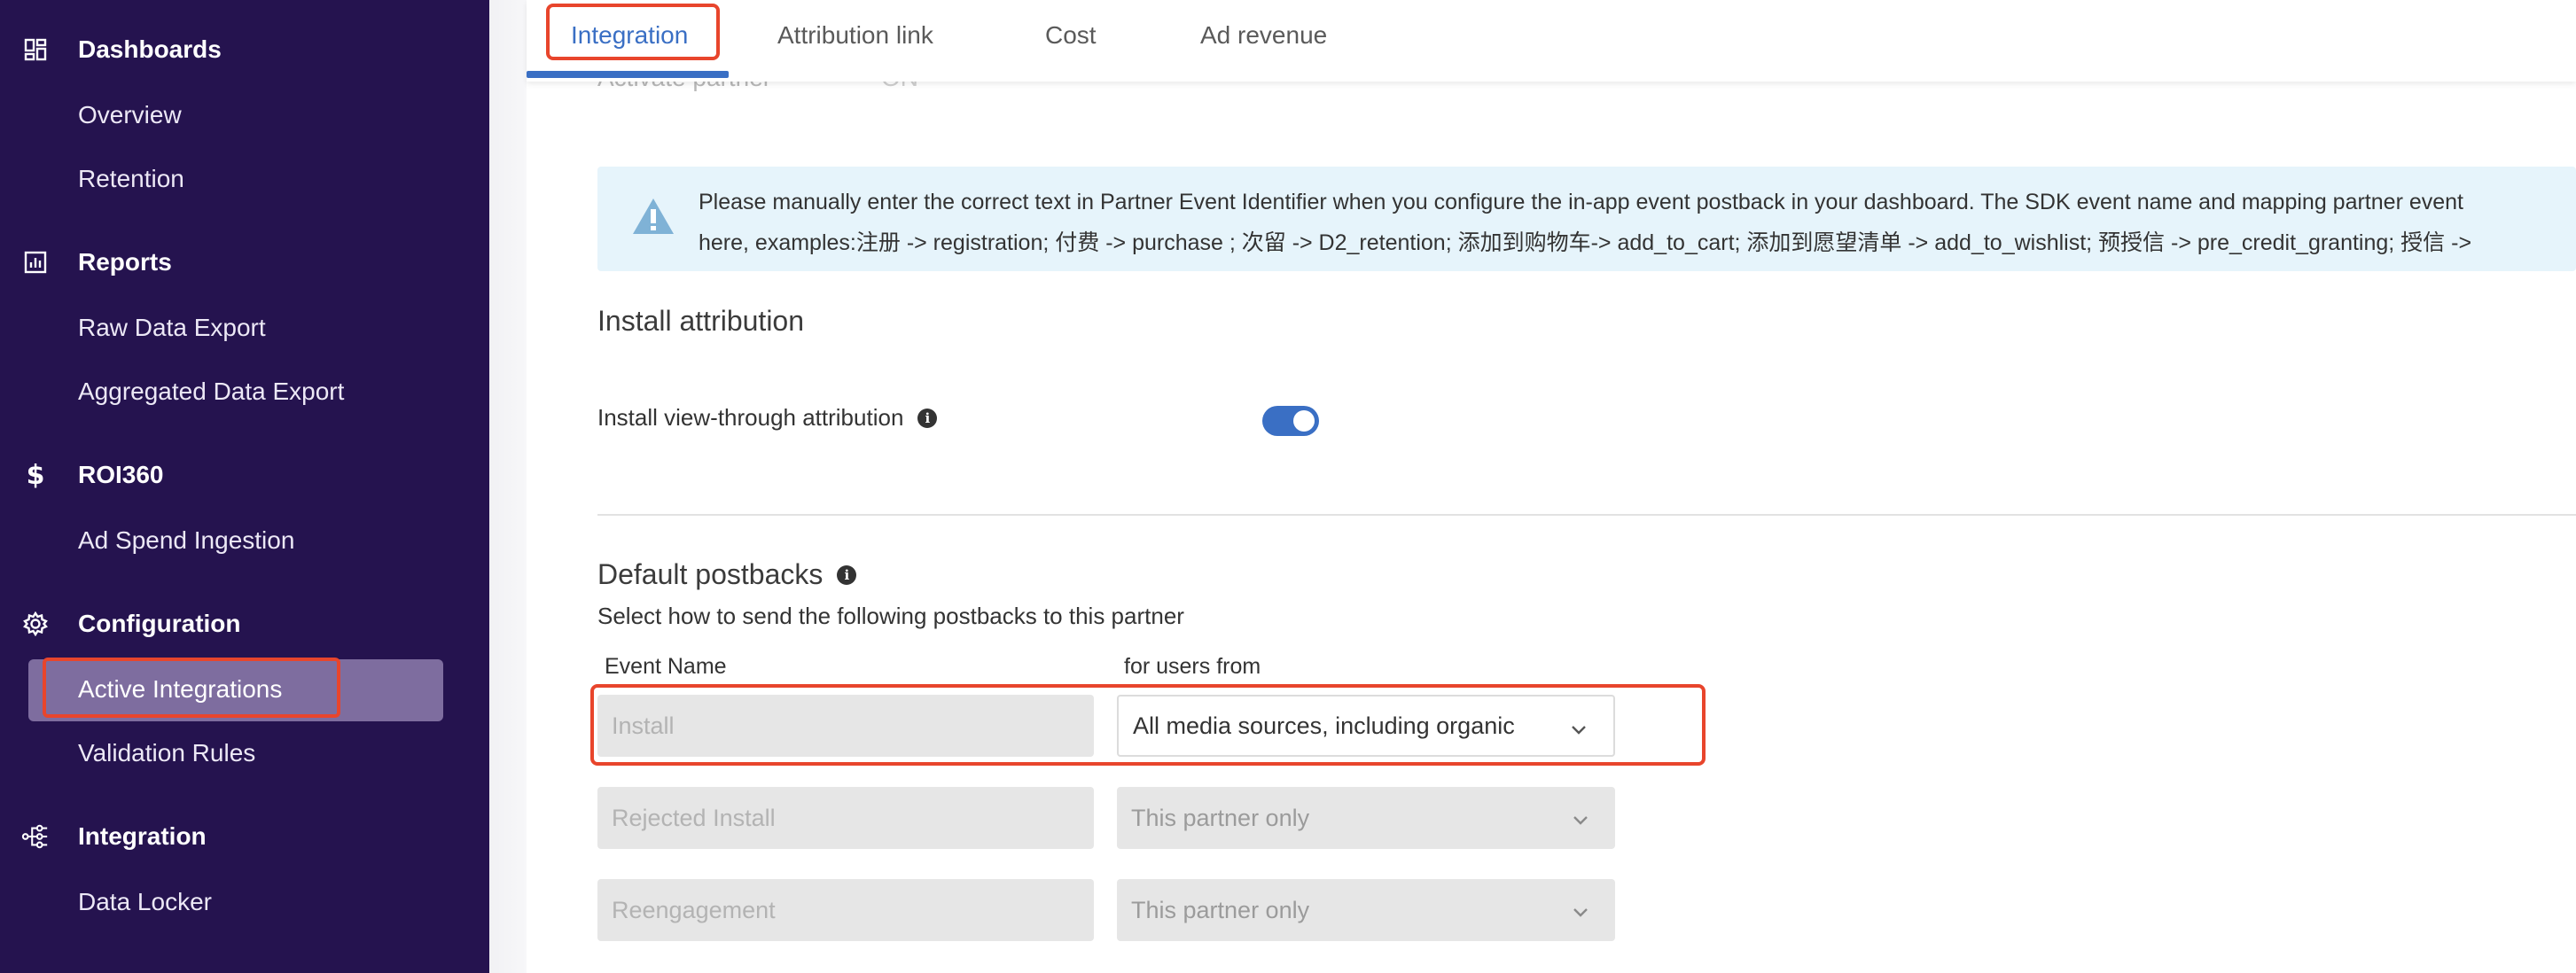 This screenshot has height=973, width=2576. Describe the element at coordinates (628, 74) in the screenshot. I see `active-tab-indicator` at that location.